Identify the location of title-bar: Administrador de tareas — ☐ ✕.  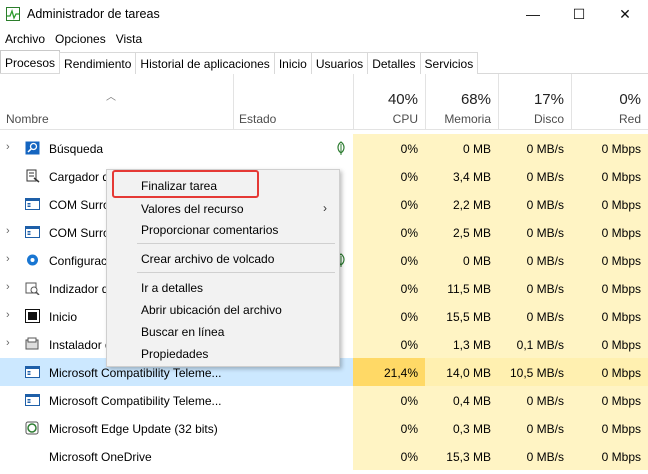
(324, 14).